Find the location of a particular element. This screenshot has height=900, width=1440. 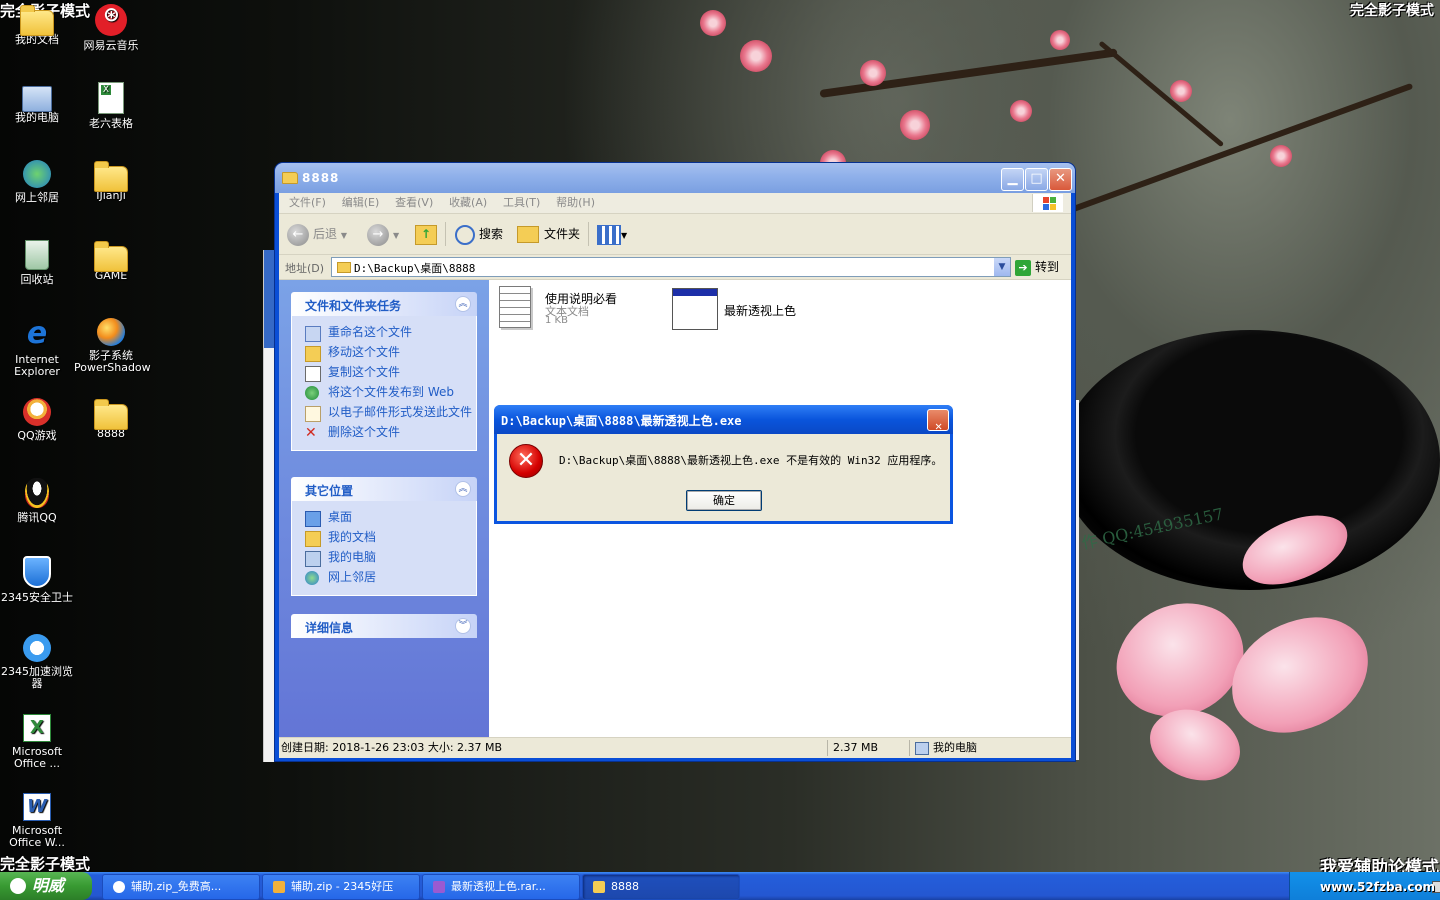

desktop-icon-powershadow: 影子系统 PowerShadow is located at coordinates (112, 346).